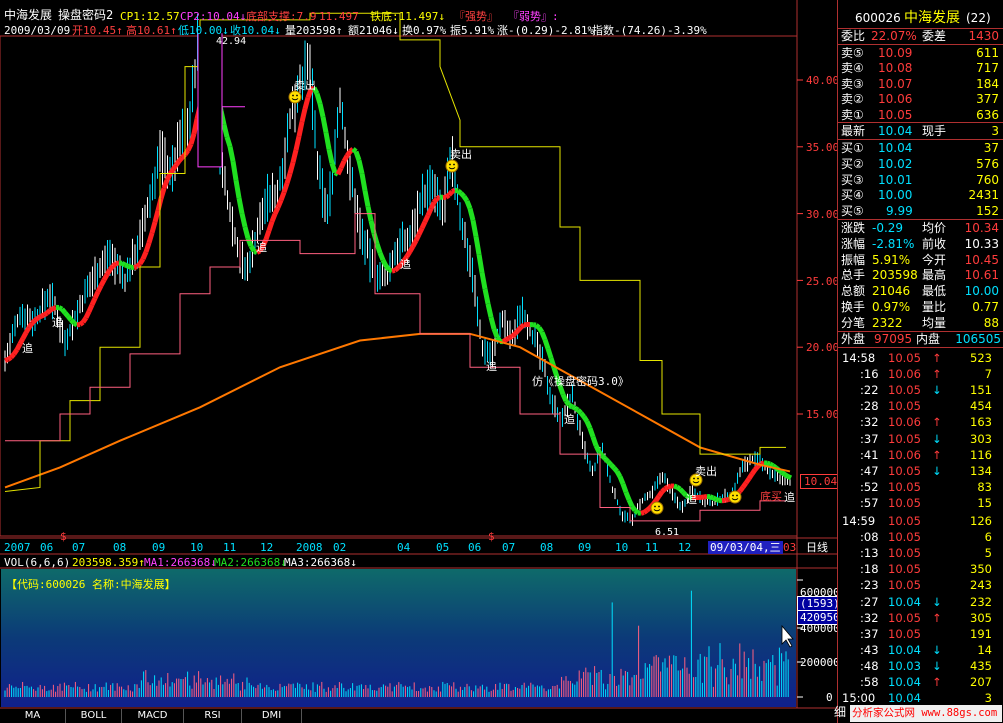  I want to click on tick-volume: 207, so click(981, 682).